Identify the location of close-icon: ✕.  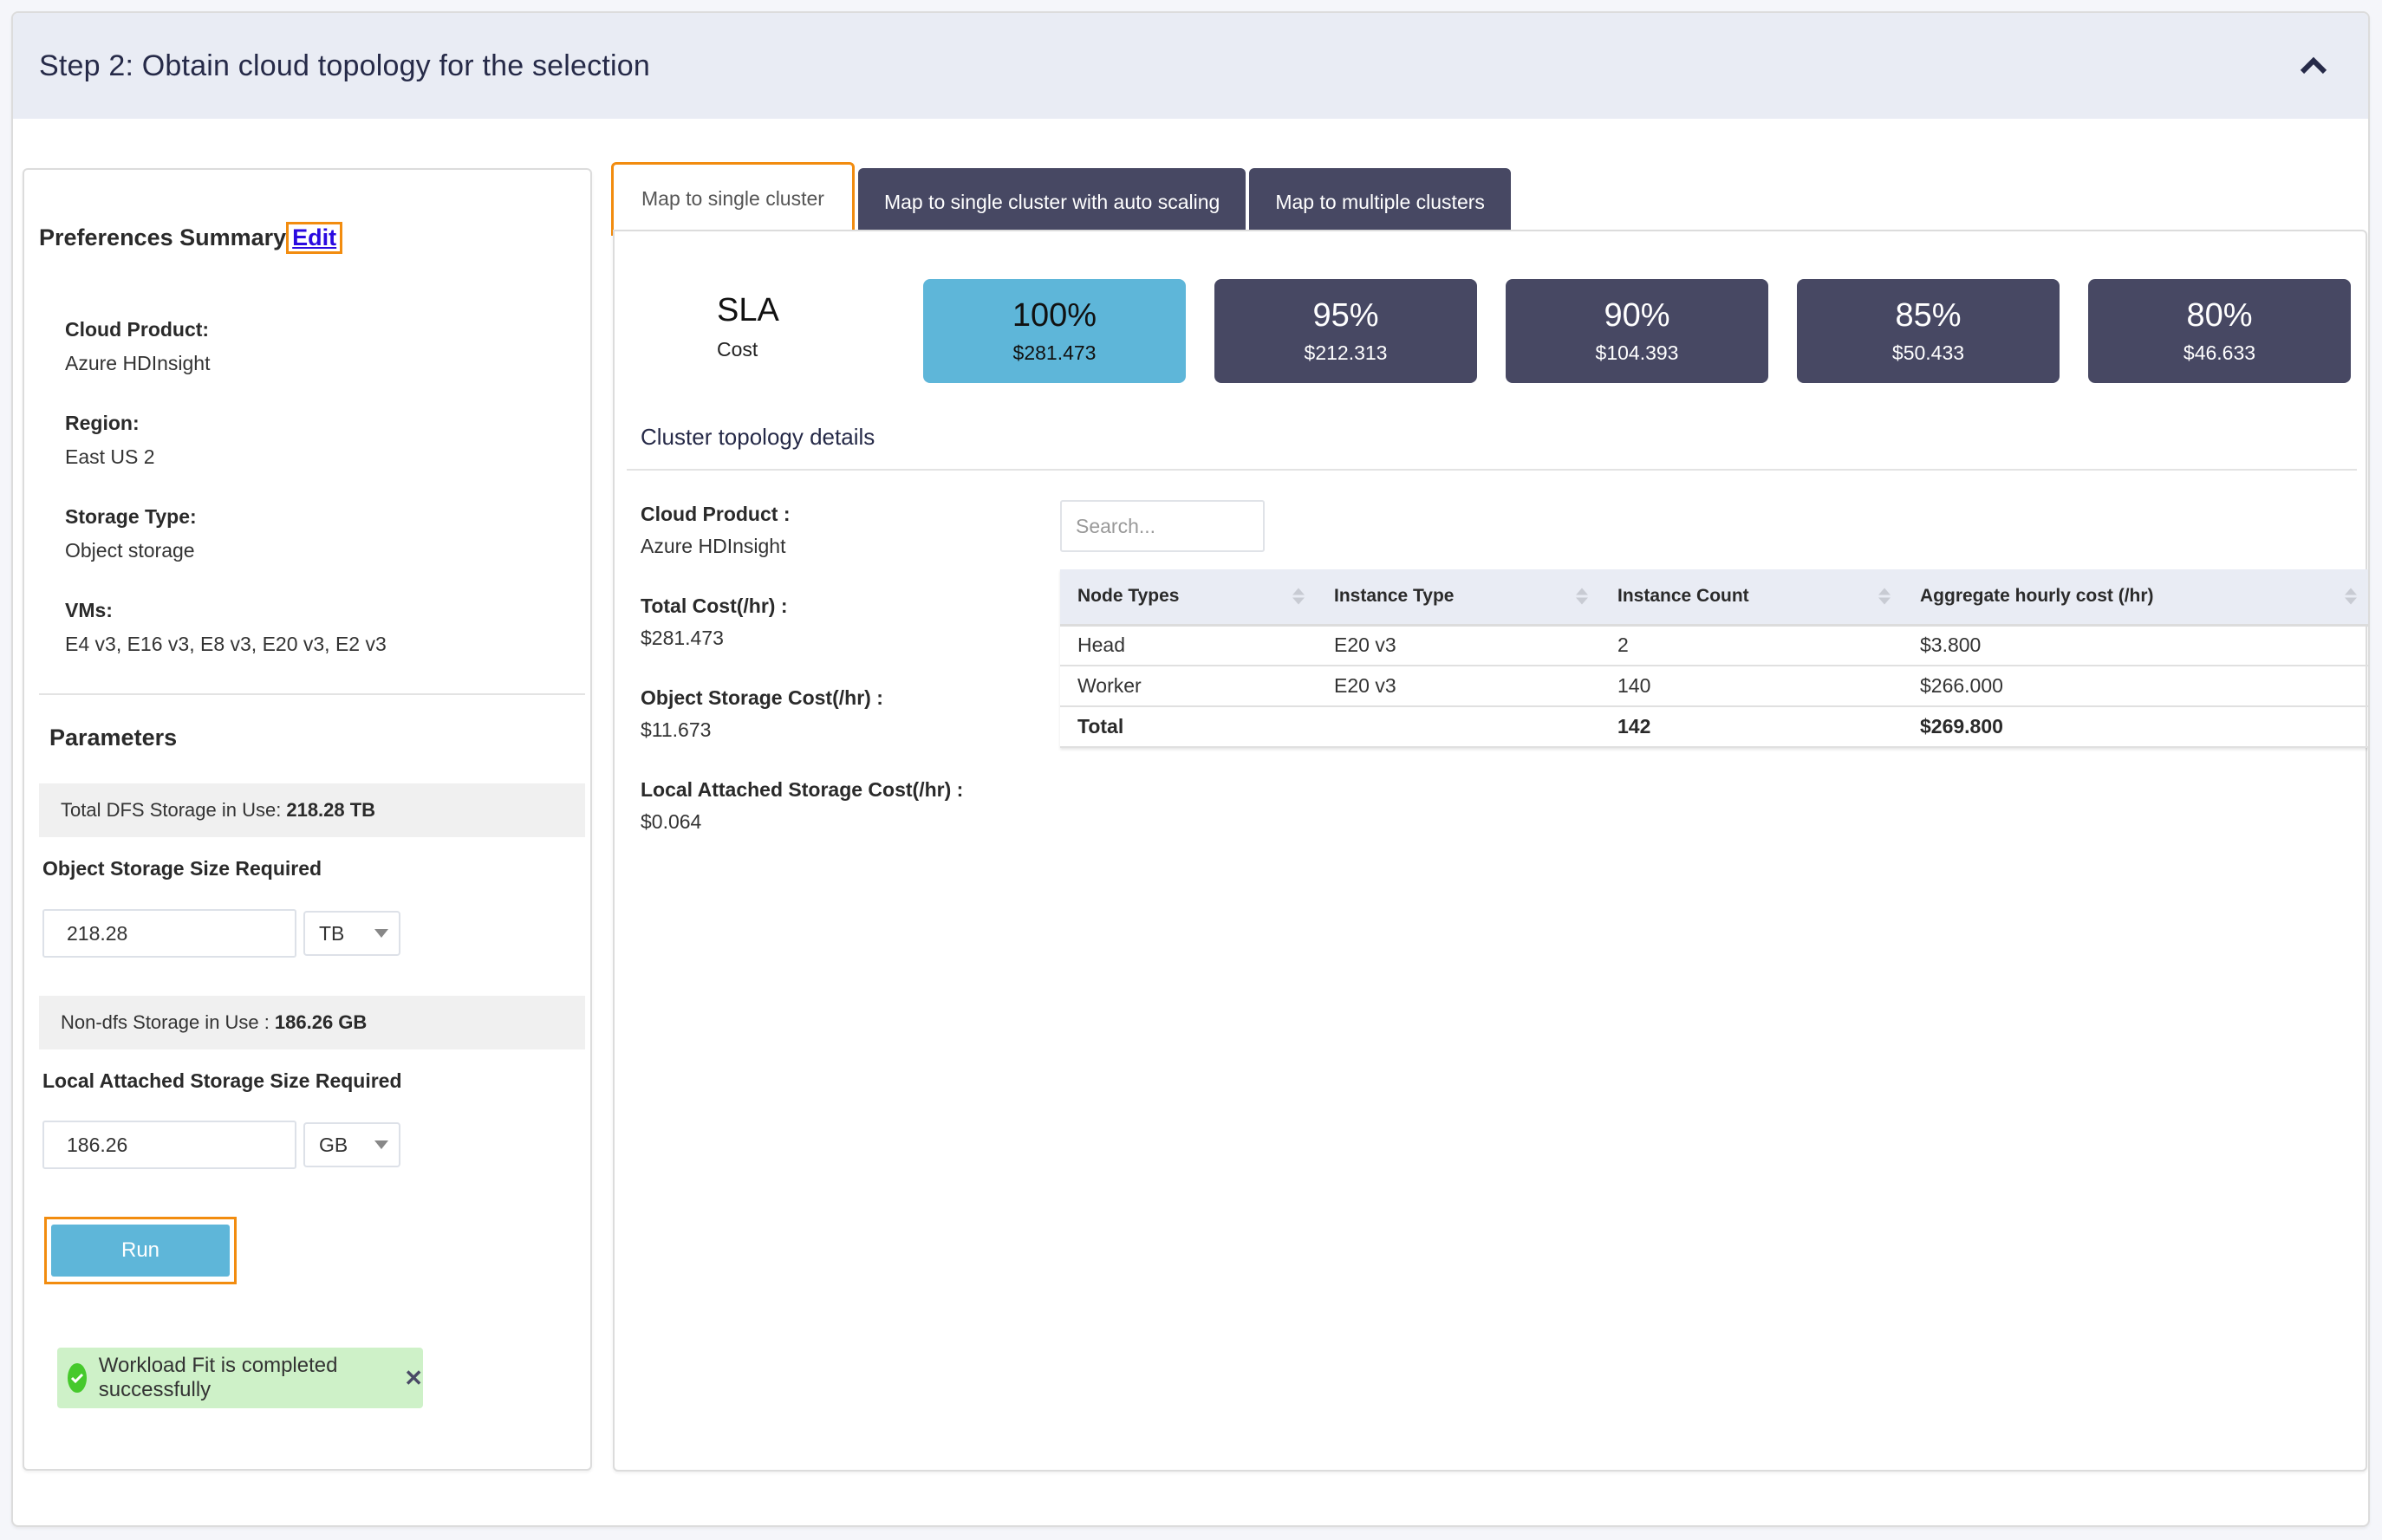
(413, 1379).